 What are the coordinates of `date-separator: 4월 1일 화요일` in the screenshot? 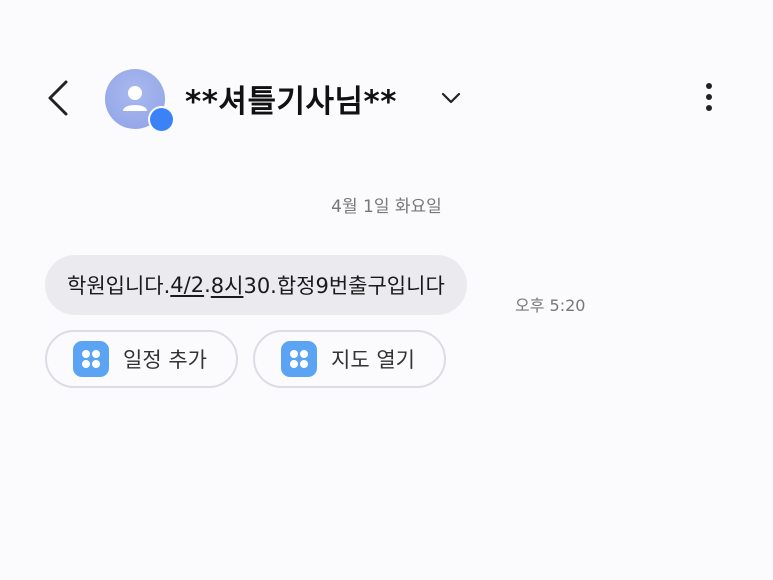 It's located at (386, 207).